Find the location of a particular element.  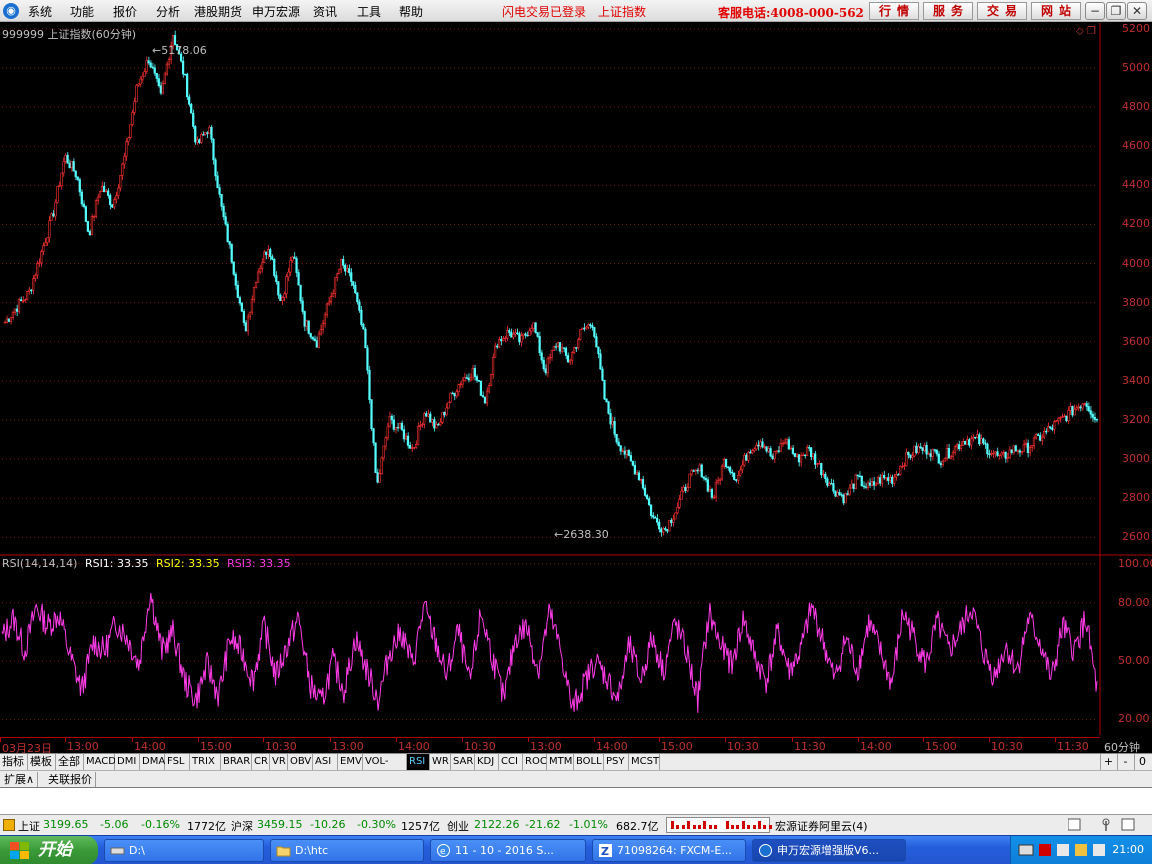

indicator-tab-指标: 指标 is located at coordinates (14, 762).